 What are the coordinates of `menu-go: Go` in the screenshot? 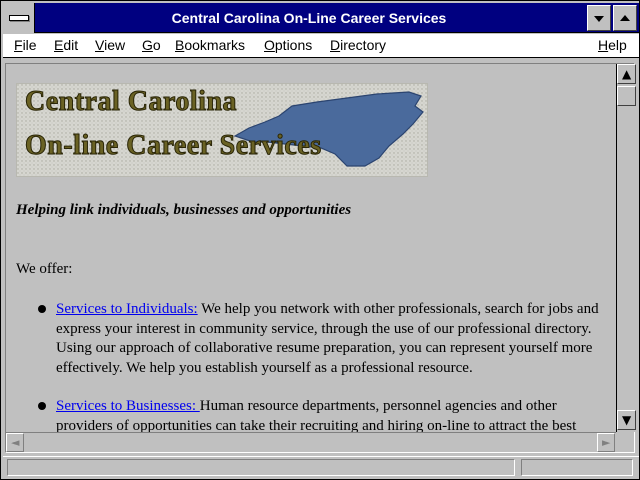 It's located at (151, 45).